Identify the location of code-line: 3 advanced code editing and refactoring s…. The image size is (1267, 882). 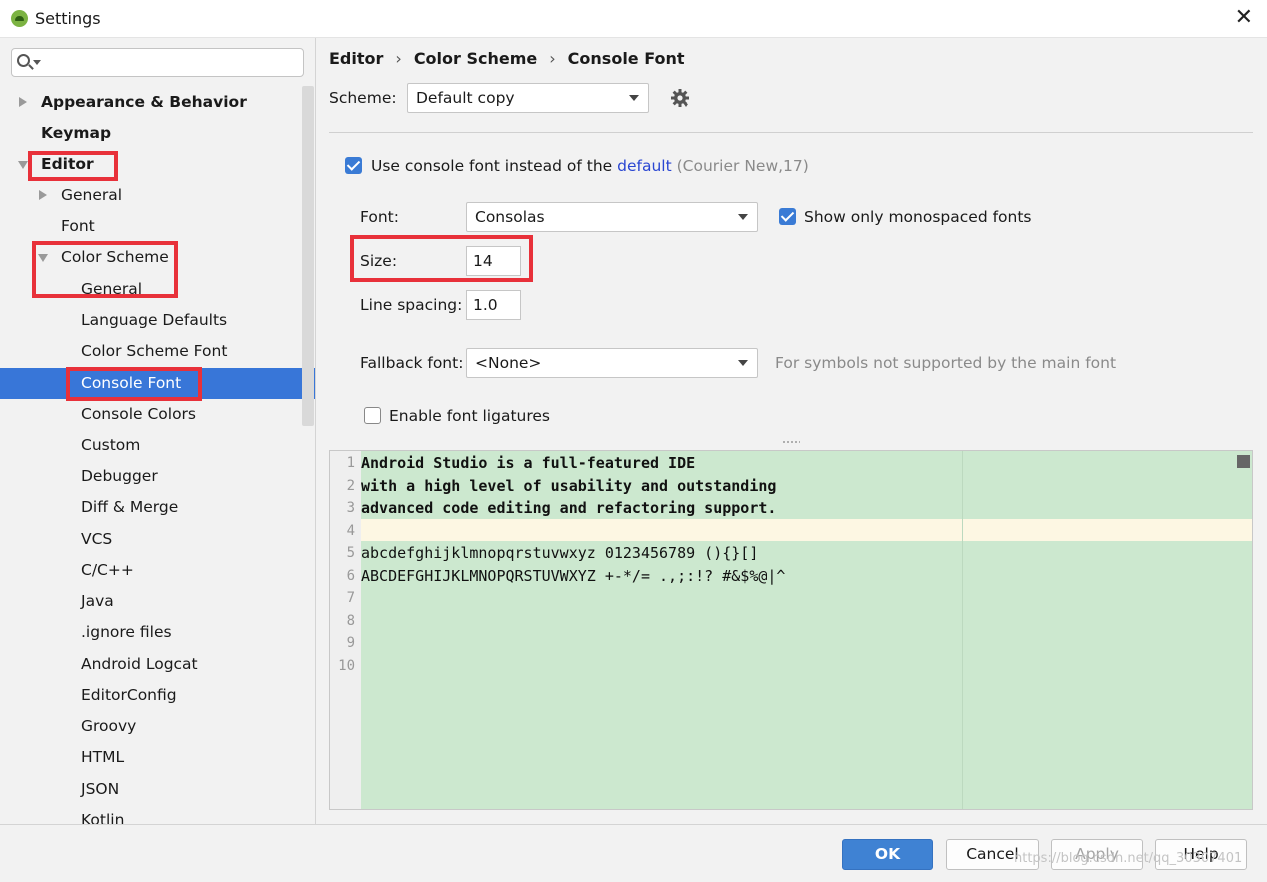
(561, 508).